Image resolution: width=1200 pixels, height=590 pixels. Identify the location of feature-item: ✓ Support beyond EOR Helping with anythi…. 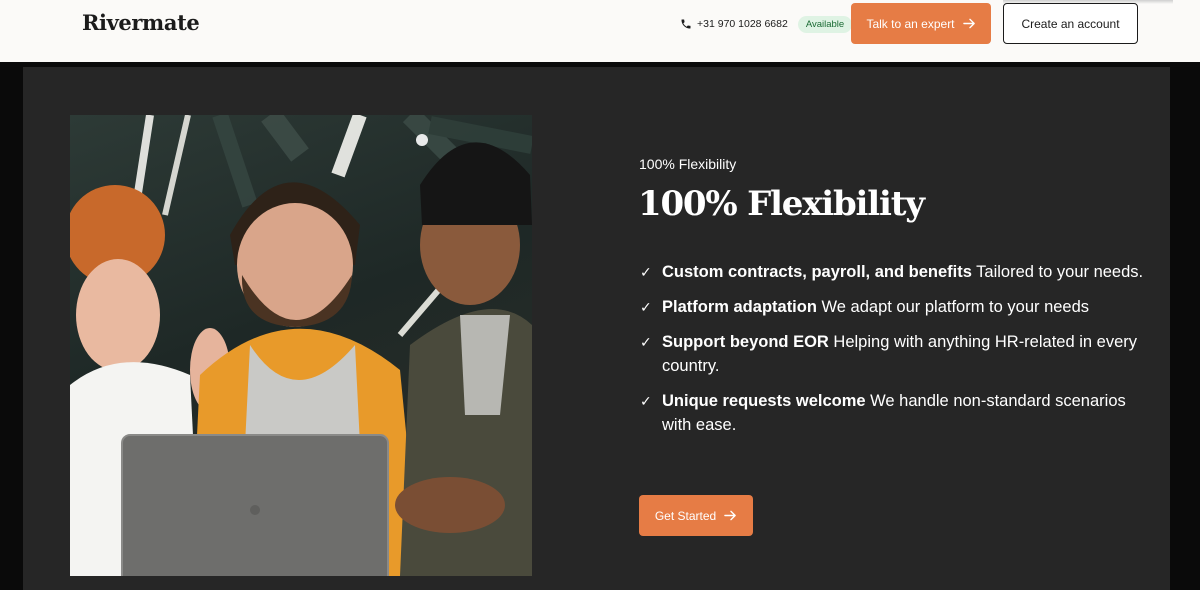
(895, 354).